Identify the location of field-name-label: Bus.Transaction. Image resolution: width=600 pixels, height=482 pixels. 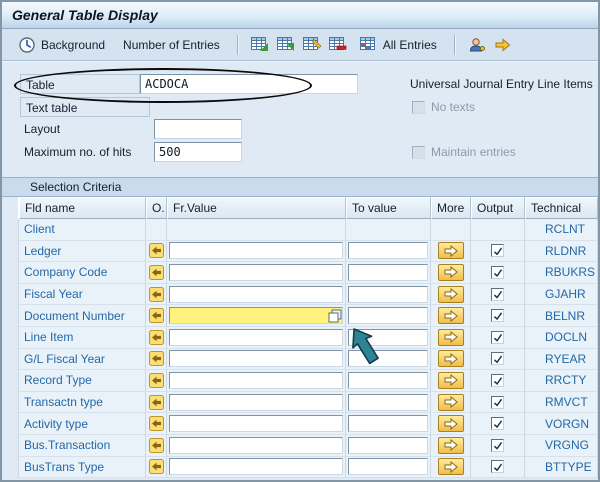
(64, 445).